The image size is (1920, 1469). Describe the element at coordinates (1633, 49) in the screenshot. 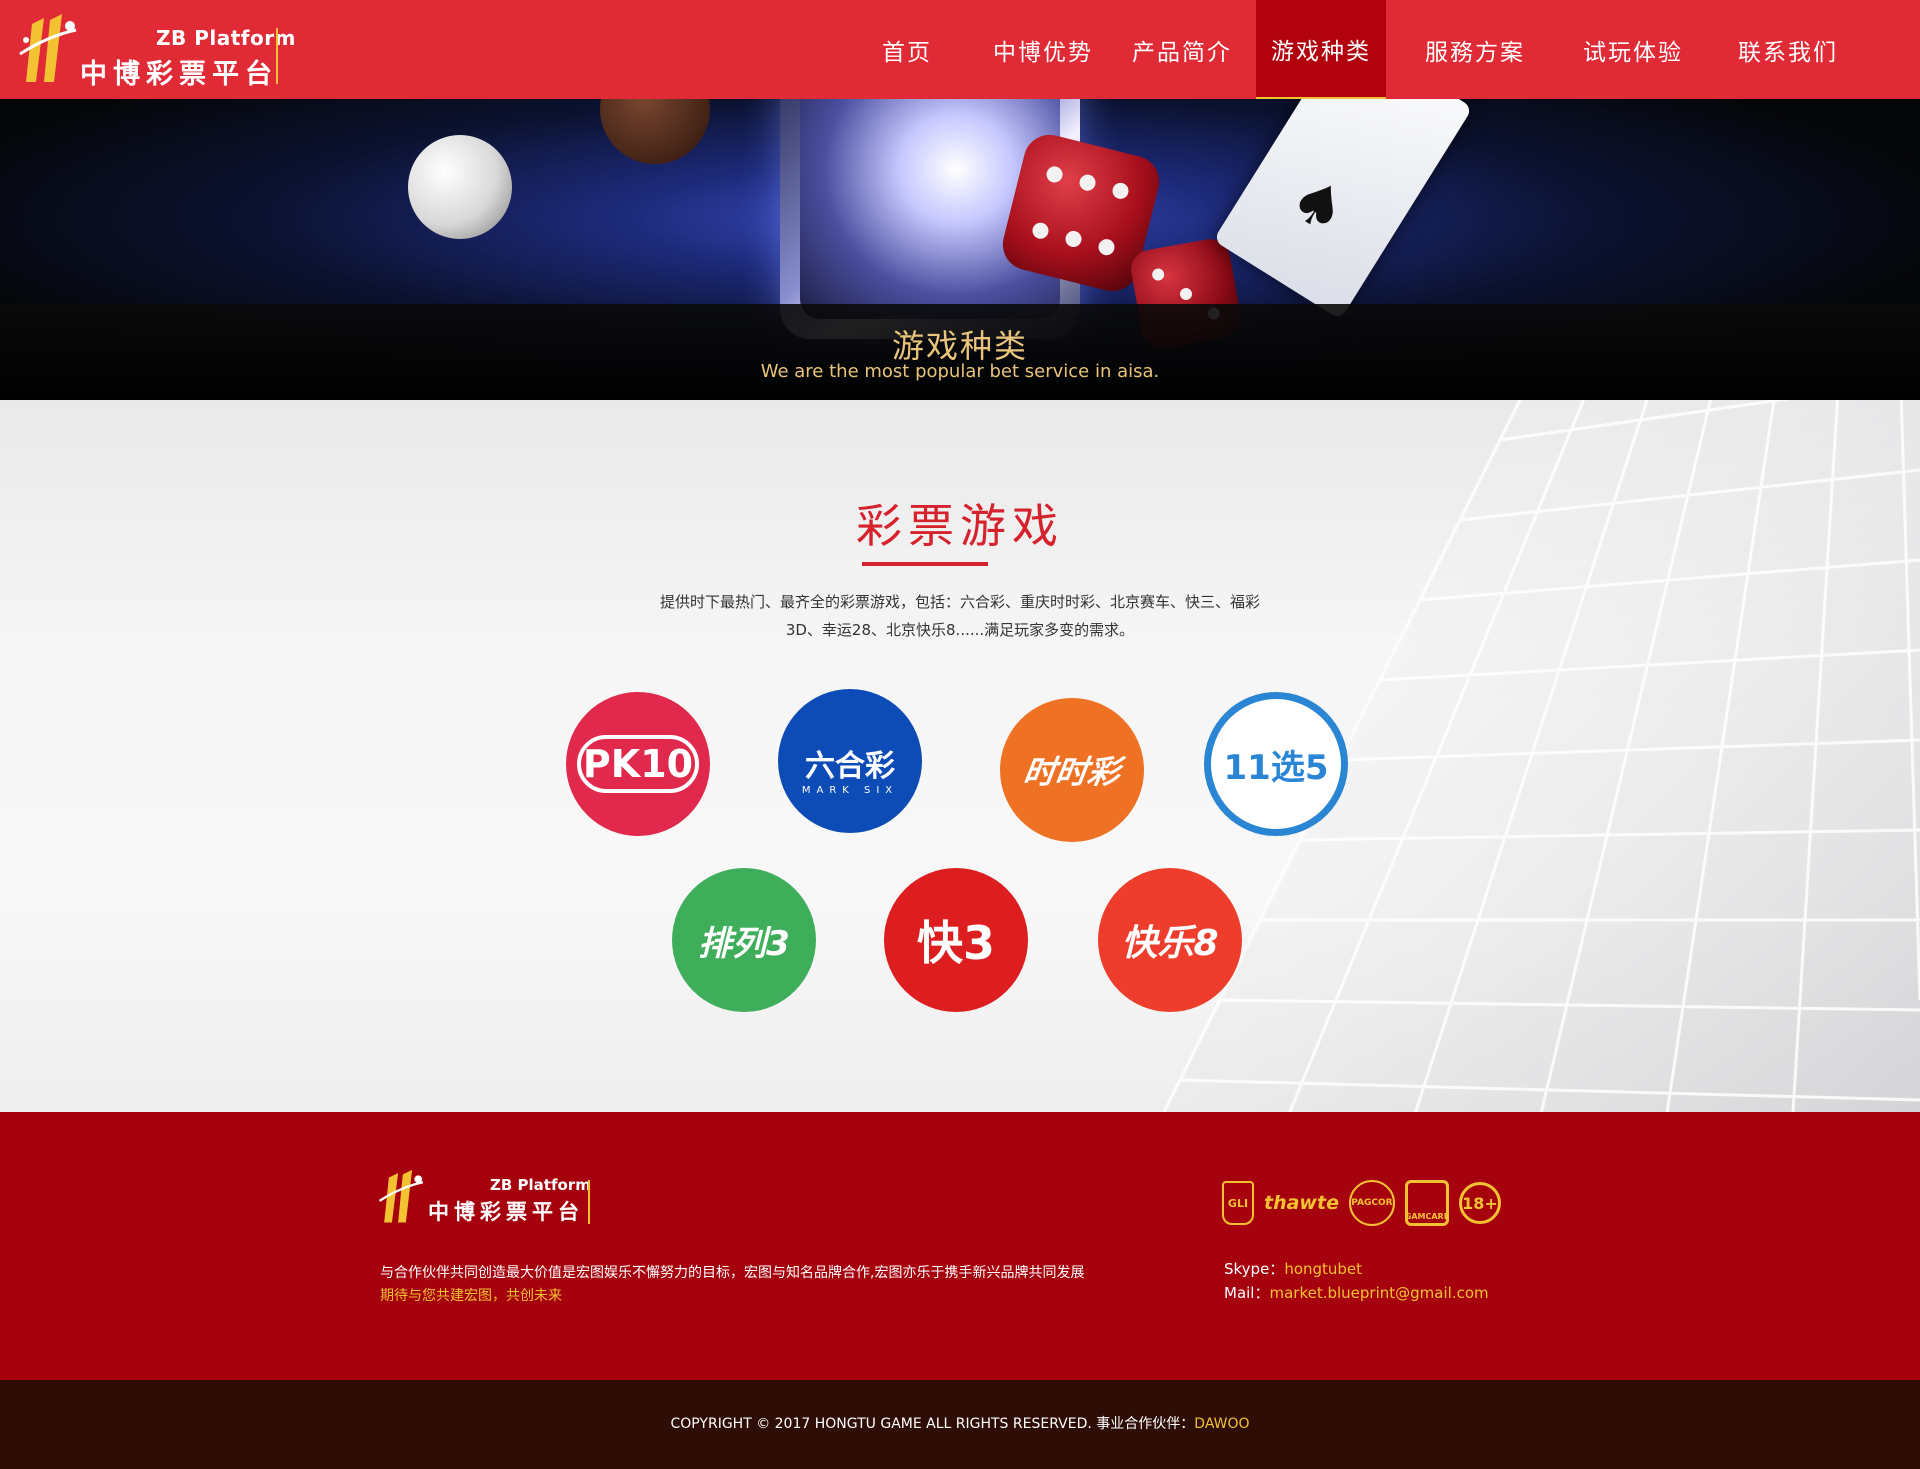

I see `nav-item-trial: 试玩体验` at that location.